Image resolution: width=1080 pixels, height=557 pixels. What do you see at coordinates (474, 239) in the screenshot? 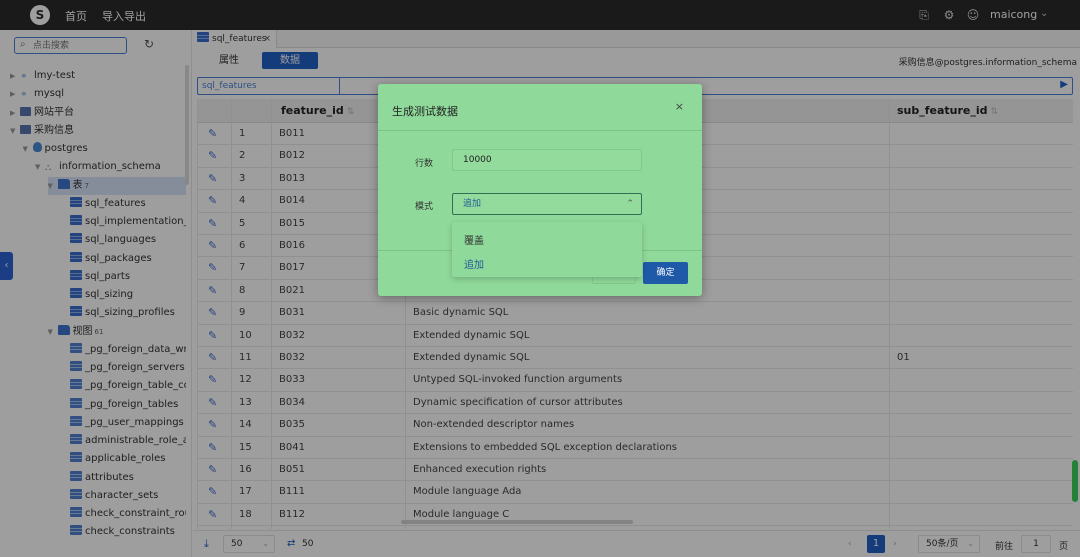
I see `option-overwrite: 覆盖` at bounding box center [474, 239].